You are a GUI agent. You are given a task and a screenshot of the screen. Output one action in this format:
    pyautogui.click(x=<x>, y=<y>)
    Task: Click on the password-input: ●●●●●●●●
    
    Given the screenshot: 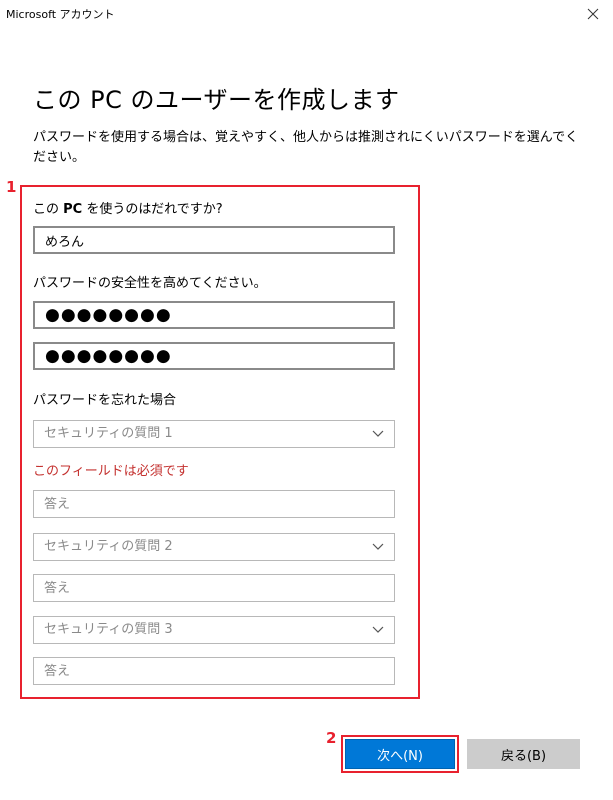 What is the action you would take?
    pyautogui.click(x=214, y=315)
    